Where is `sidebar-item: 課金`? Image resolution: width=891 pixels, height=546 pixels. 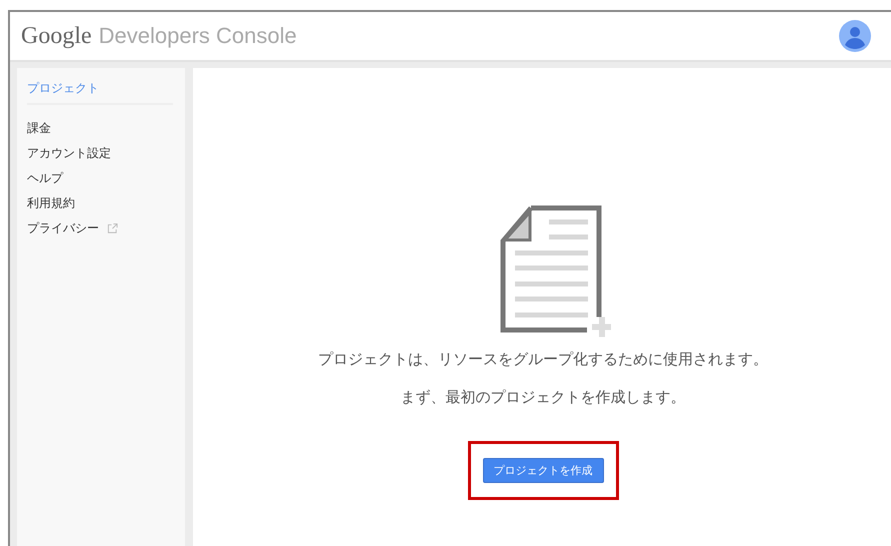 sidebar-item: 課金 is located at coordinates (34, 128).